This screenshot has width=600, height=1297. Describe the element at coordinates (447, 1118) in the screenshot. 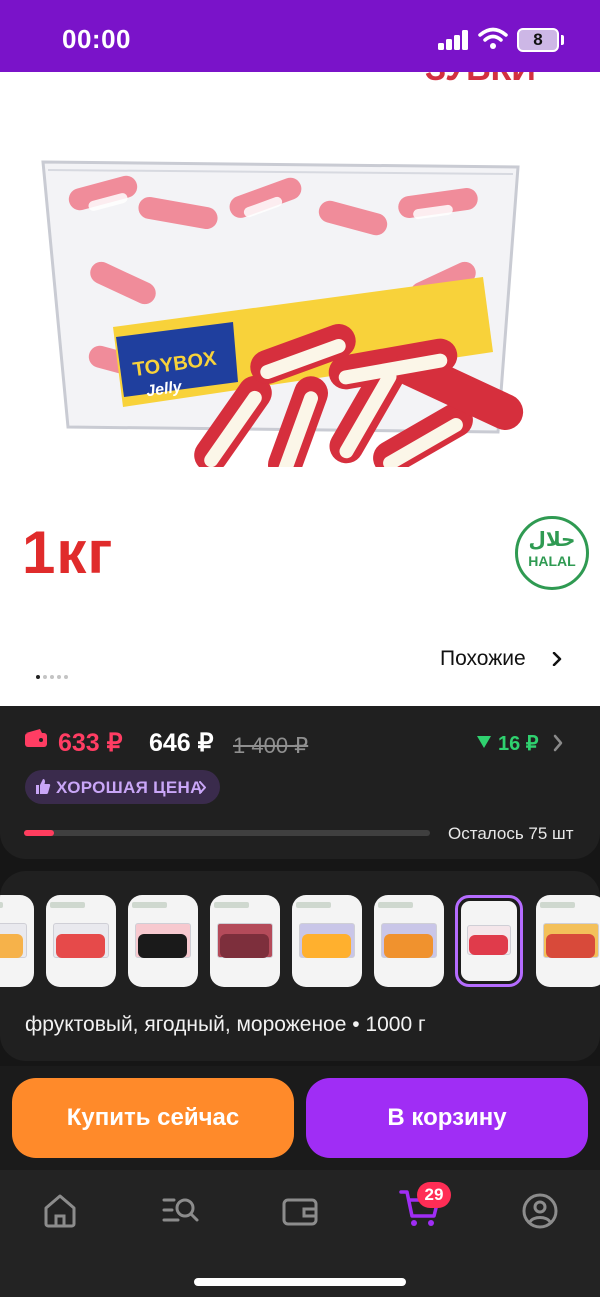

I see `add-to-cart-button: В корзину` at that location.